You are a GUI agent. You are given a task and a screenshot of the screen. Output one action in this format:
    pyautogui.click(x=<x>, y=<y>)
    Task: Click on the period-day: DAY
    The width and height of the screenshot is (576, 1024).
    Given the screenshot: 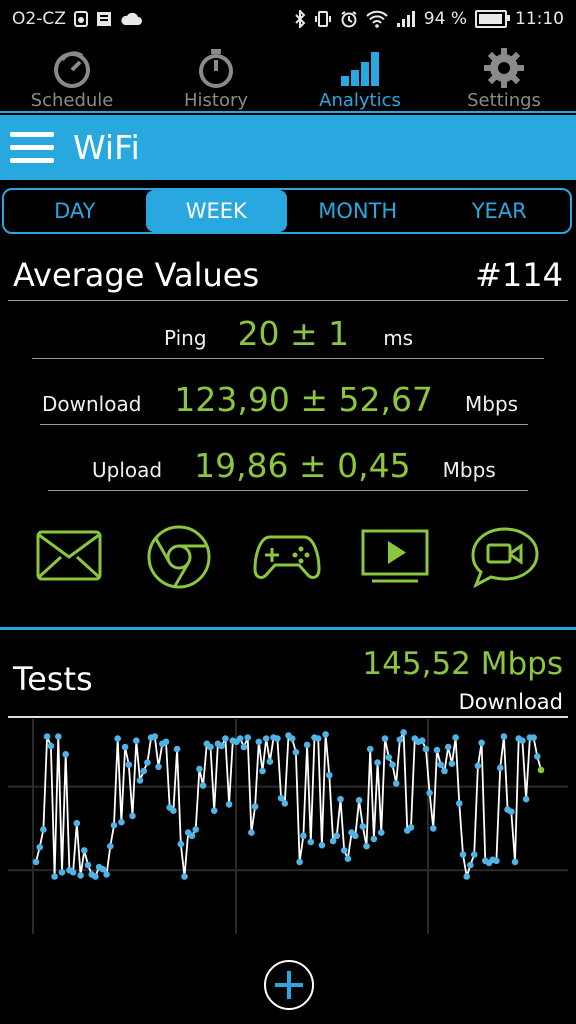 What is the action you would take?
    pyautogui.click(x=75, y=211)
    